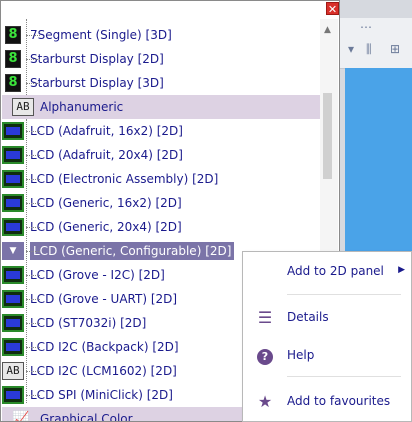  What do you see at coordinates (366, 27) in the screenshot?
I see `dots-icon: ⋯` at bounding box center [366, 27].